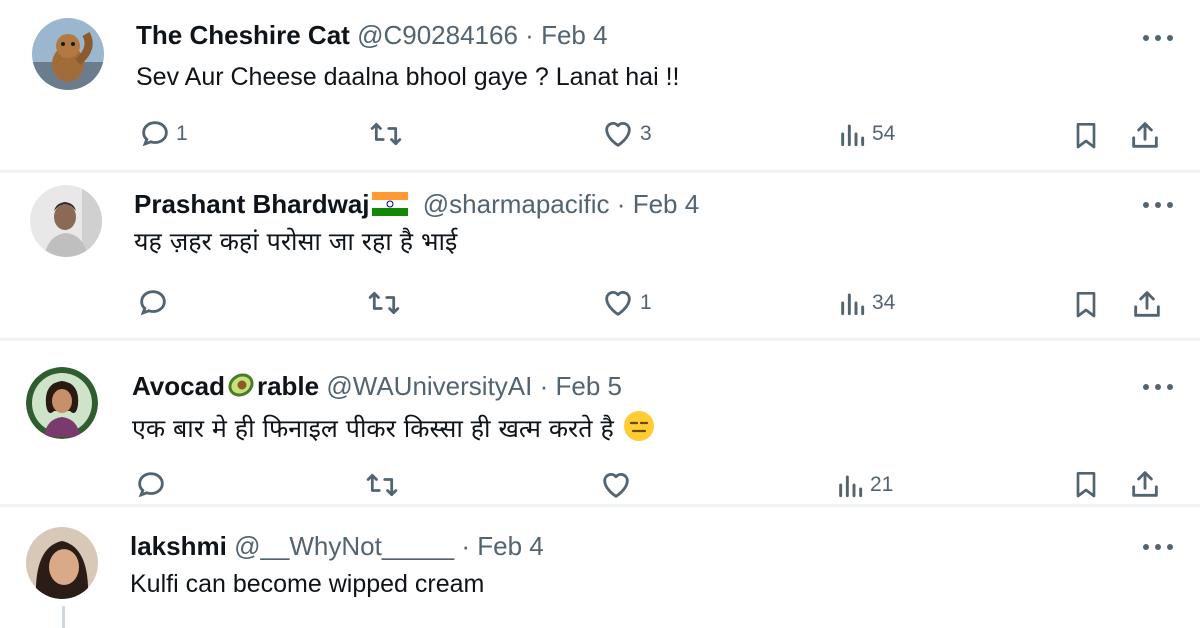 This screenshot has width=1200, height=628. What do you see at coordinates (63, 617) in the screenshot?
I see `thread-connector-line` at bounding box center [63, 617].